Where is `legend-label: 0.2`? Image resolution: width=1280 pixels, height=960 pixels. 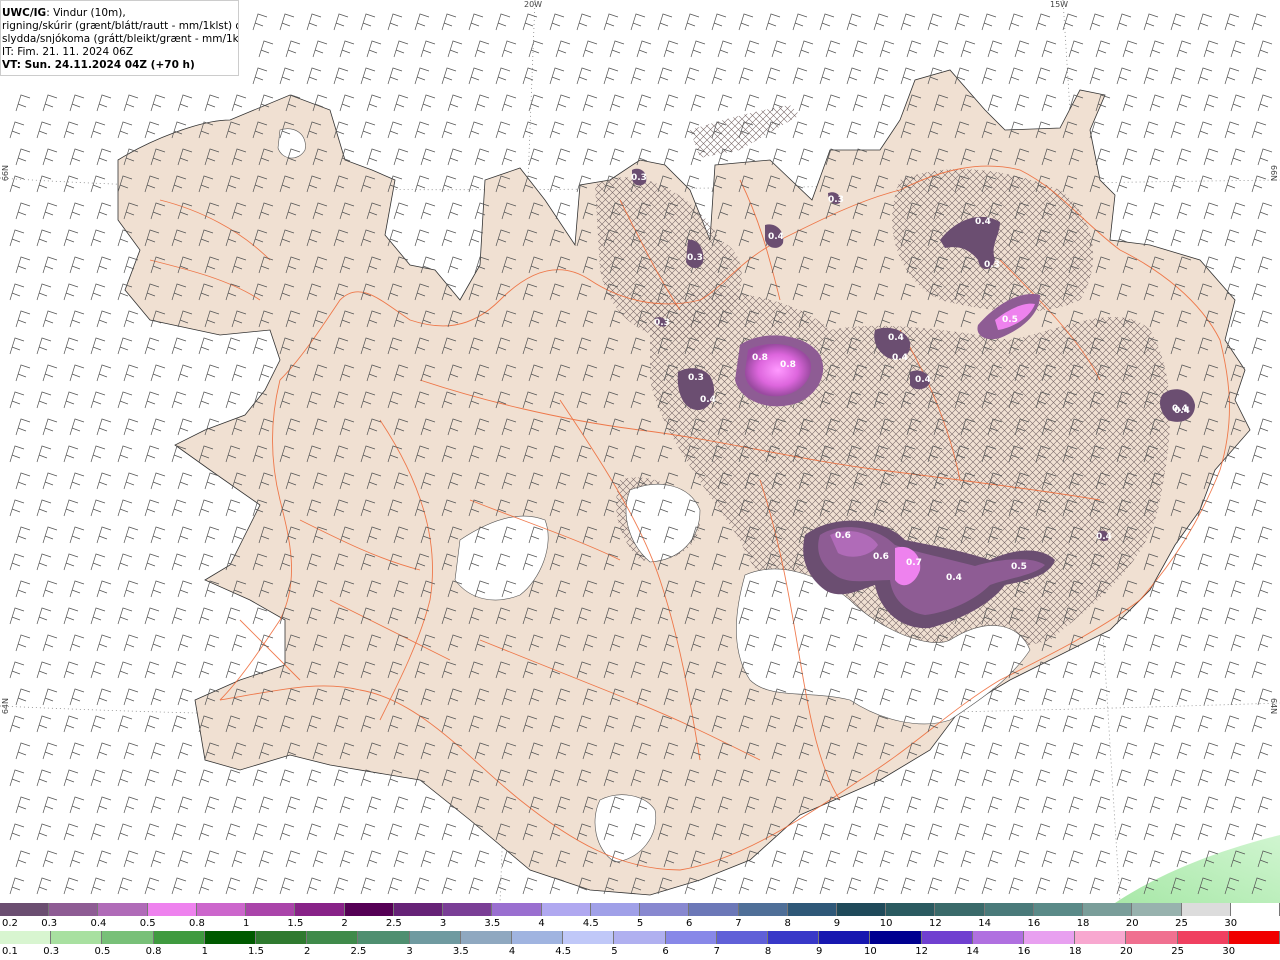 legend-label: 0.2 is located at coordinates (10, 923).